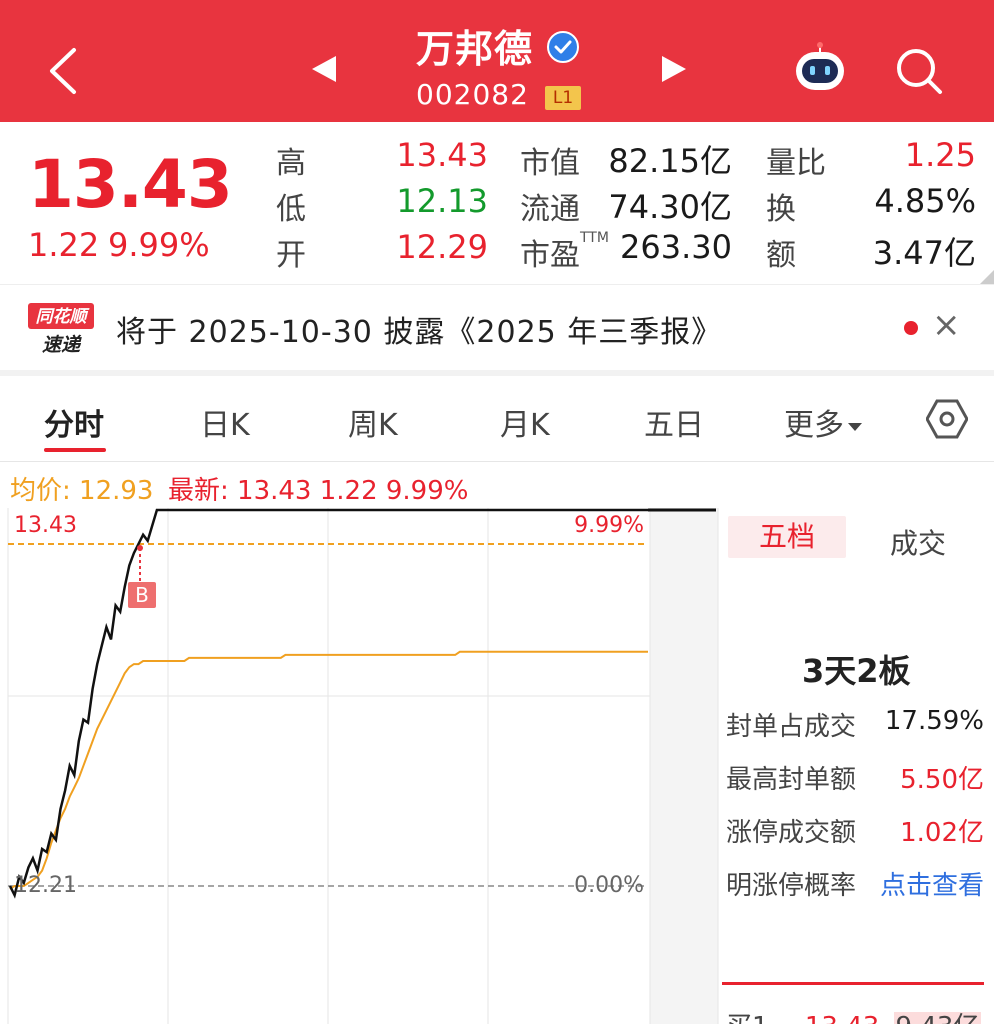 The width and height of the screenshot is (994, 1024). I want to click on chart-tabs: 分时 日K 周K 月K 五日 更多, so click(497, 419).